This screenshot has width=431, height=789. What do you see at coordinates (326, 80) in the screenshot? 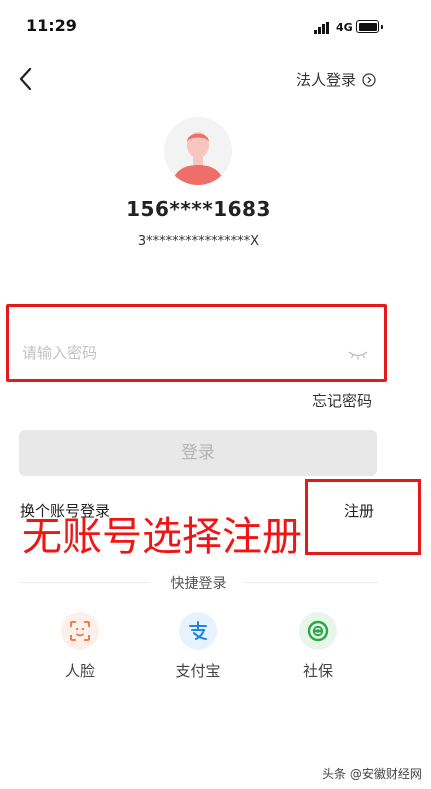
I see `legal-login-label: 法人登录` at bounding box center [326, 80].